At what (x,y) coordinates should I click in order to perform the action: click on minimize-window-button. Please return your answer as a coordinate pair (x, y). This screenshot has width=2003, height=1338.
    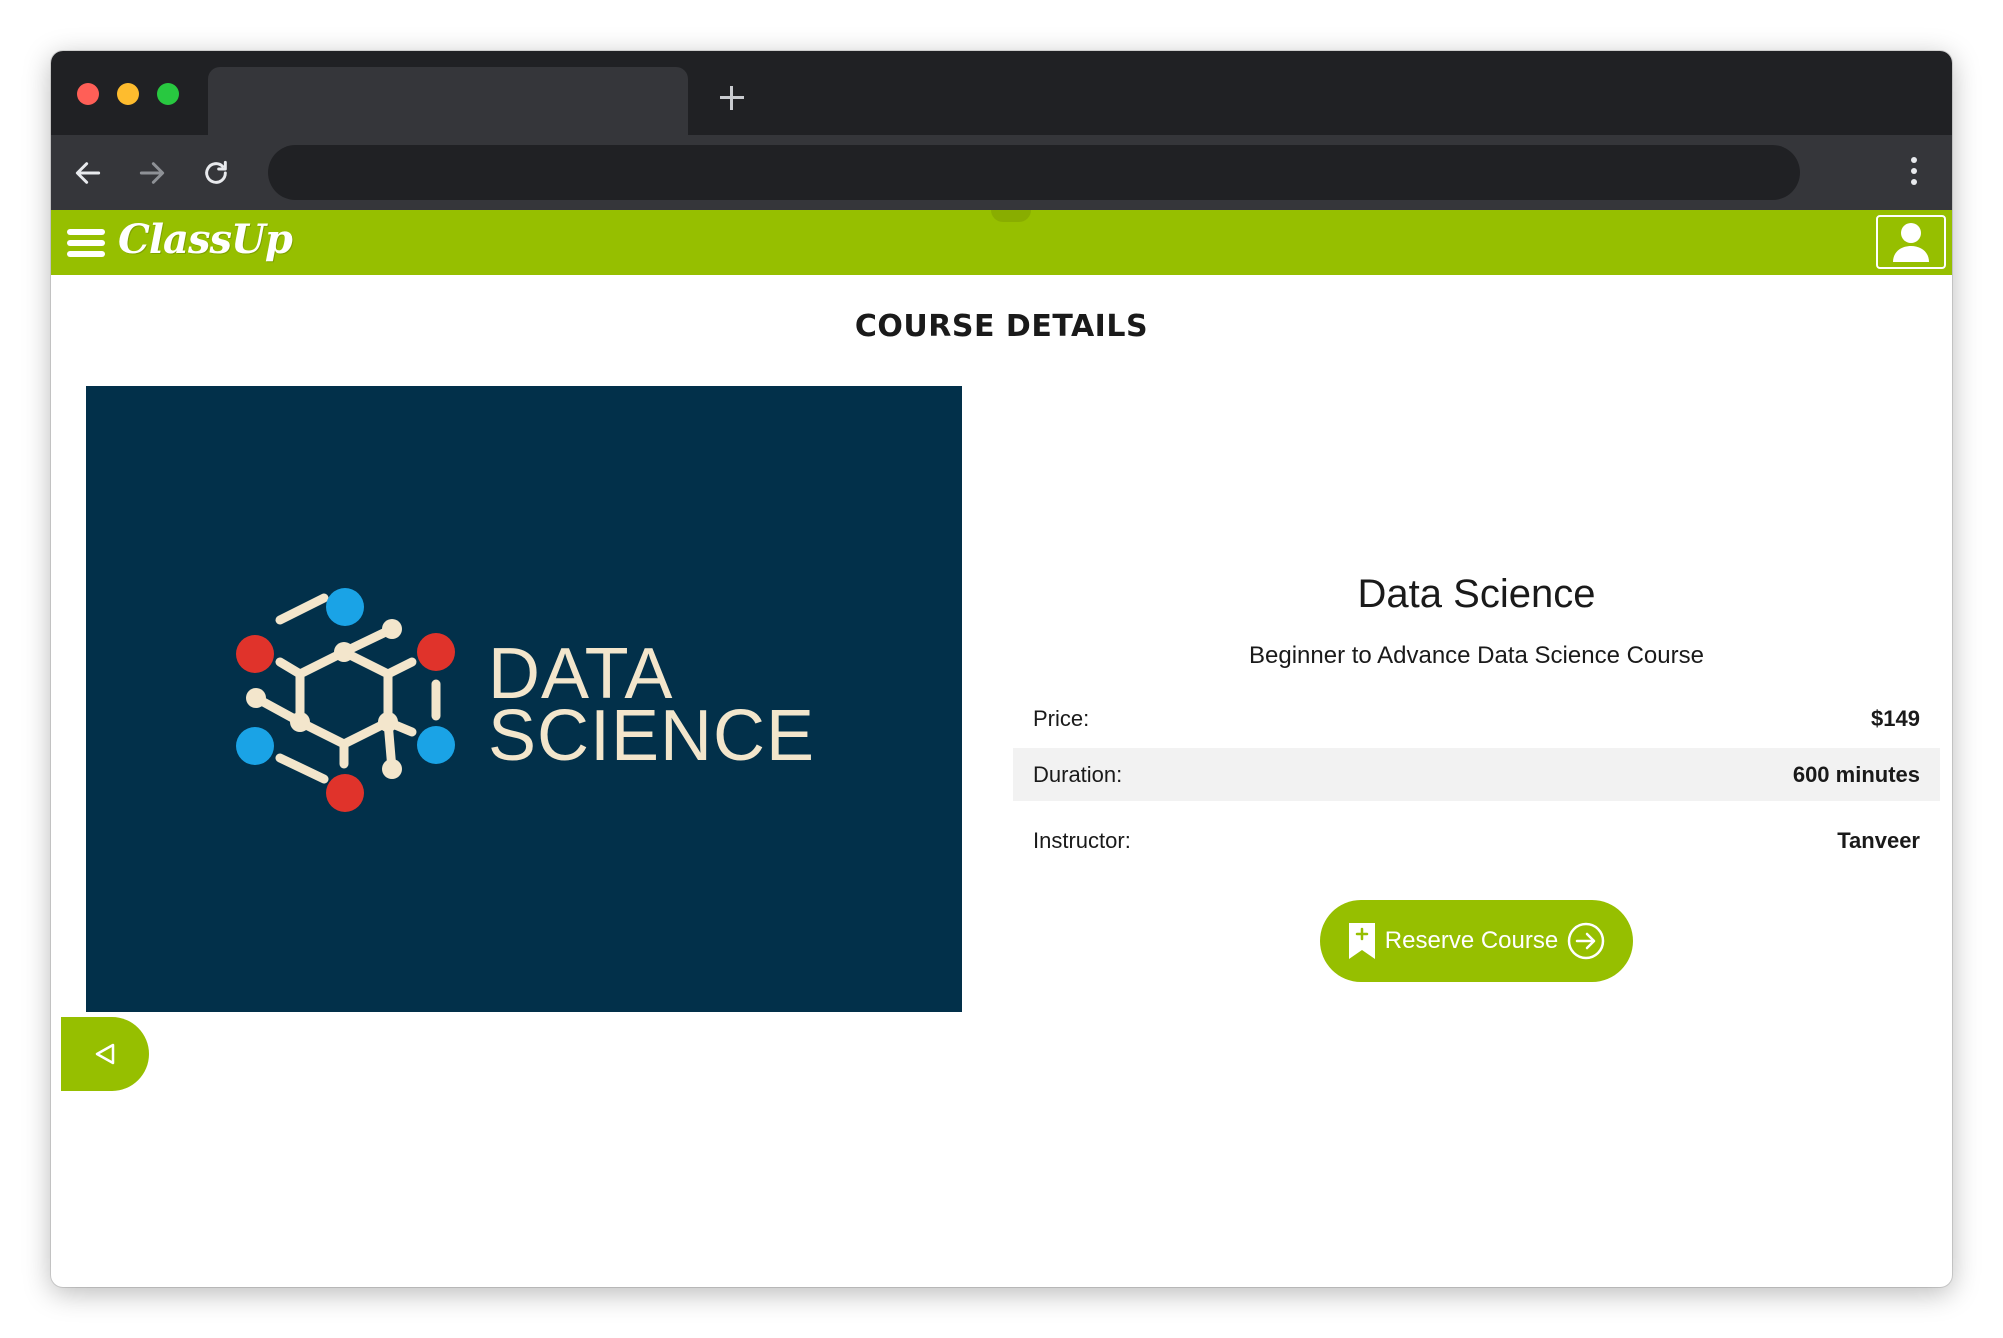
    Looking at the image, I should click on (128, 94).